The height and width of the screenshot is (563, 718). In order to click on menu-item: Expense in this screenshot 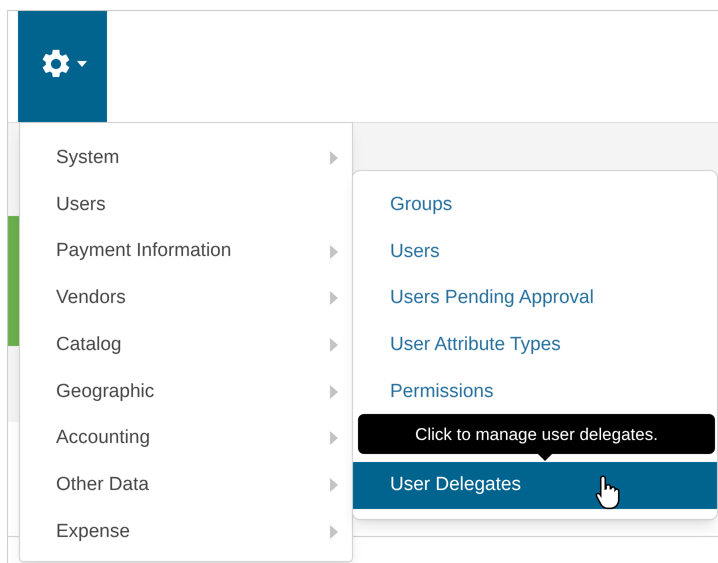, I will do `click(186, 532)`.